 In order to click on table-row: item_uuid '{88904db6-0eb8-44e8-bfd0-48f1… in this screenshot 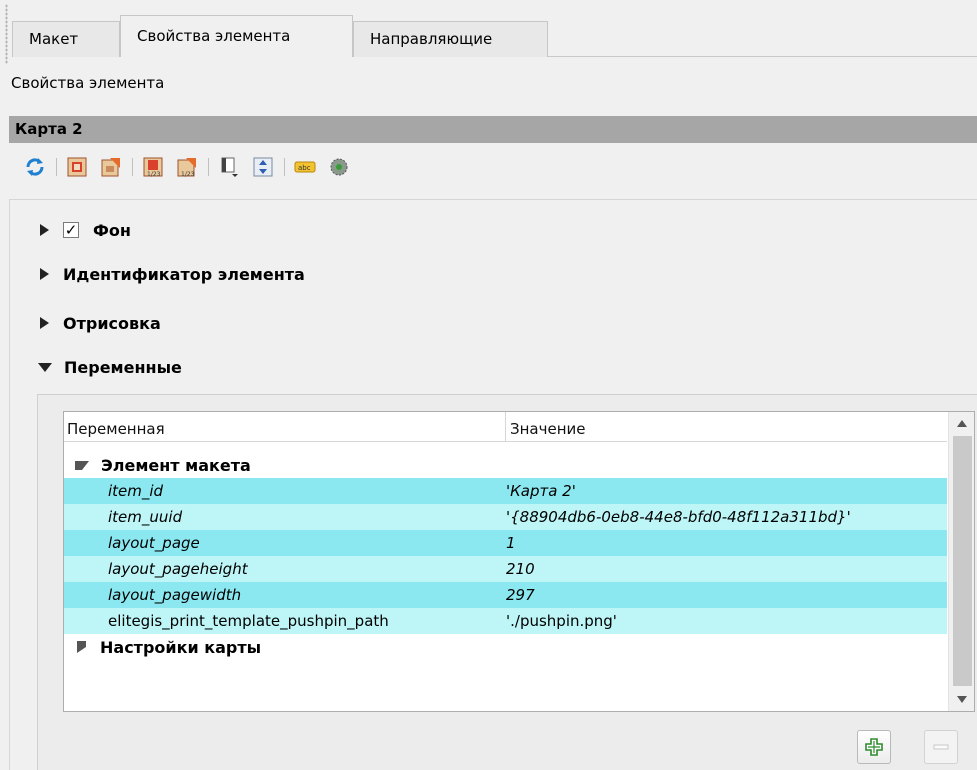, I will do `click(505, 517)`.